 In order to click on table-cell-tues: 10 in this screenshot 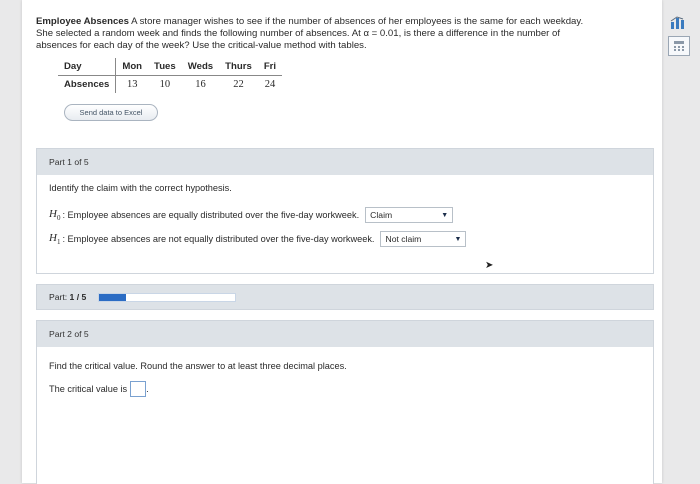, I will do `click(165, 84)`.